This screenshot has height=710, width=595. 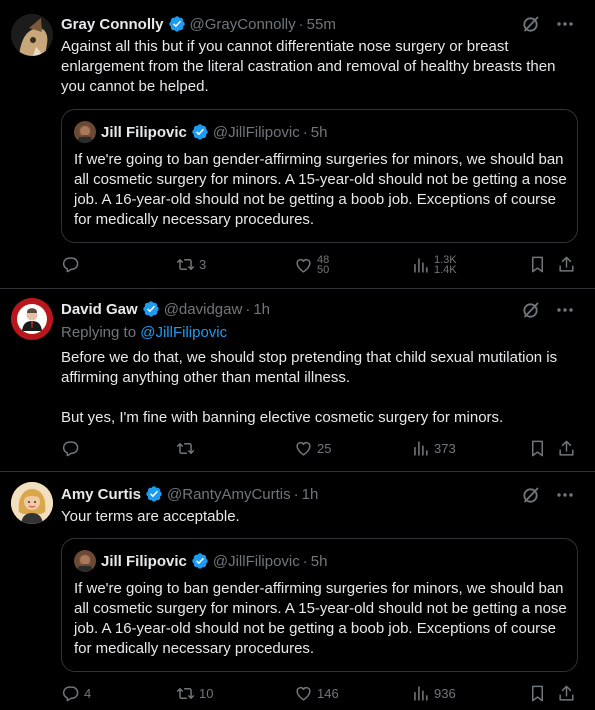 I want to click on action-bar: 25 373, so click(x=297, y=449).